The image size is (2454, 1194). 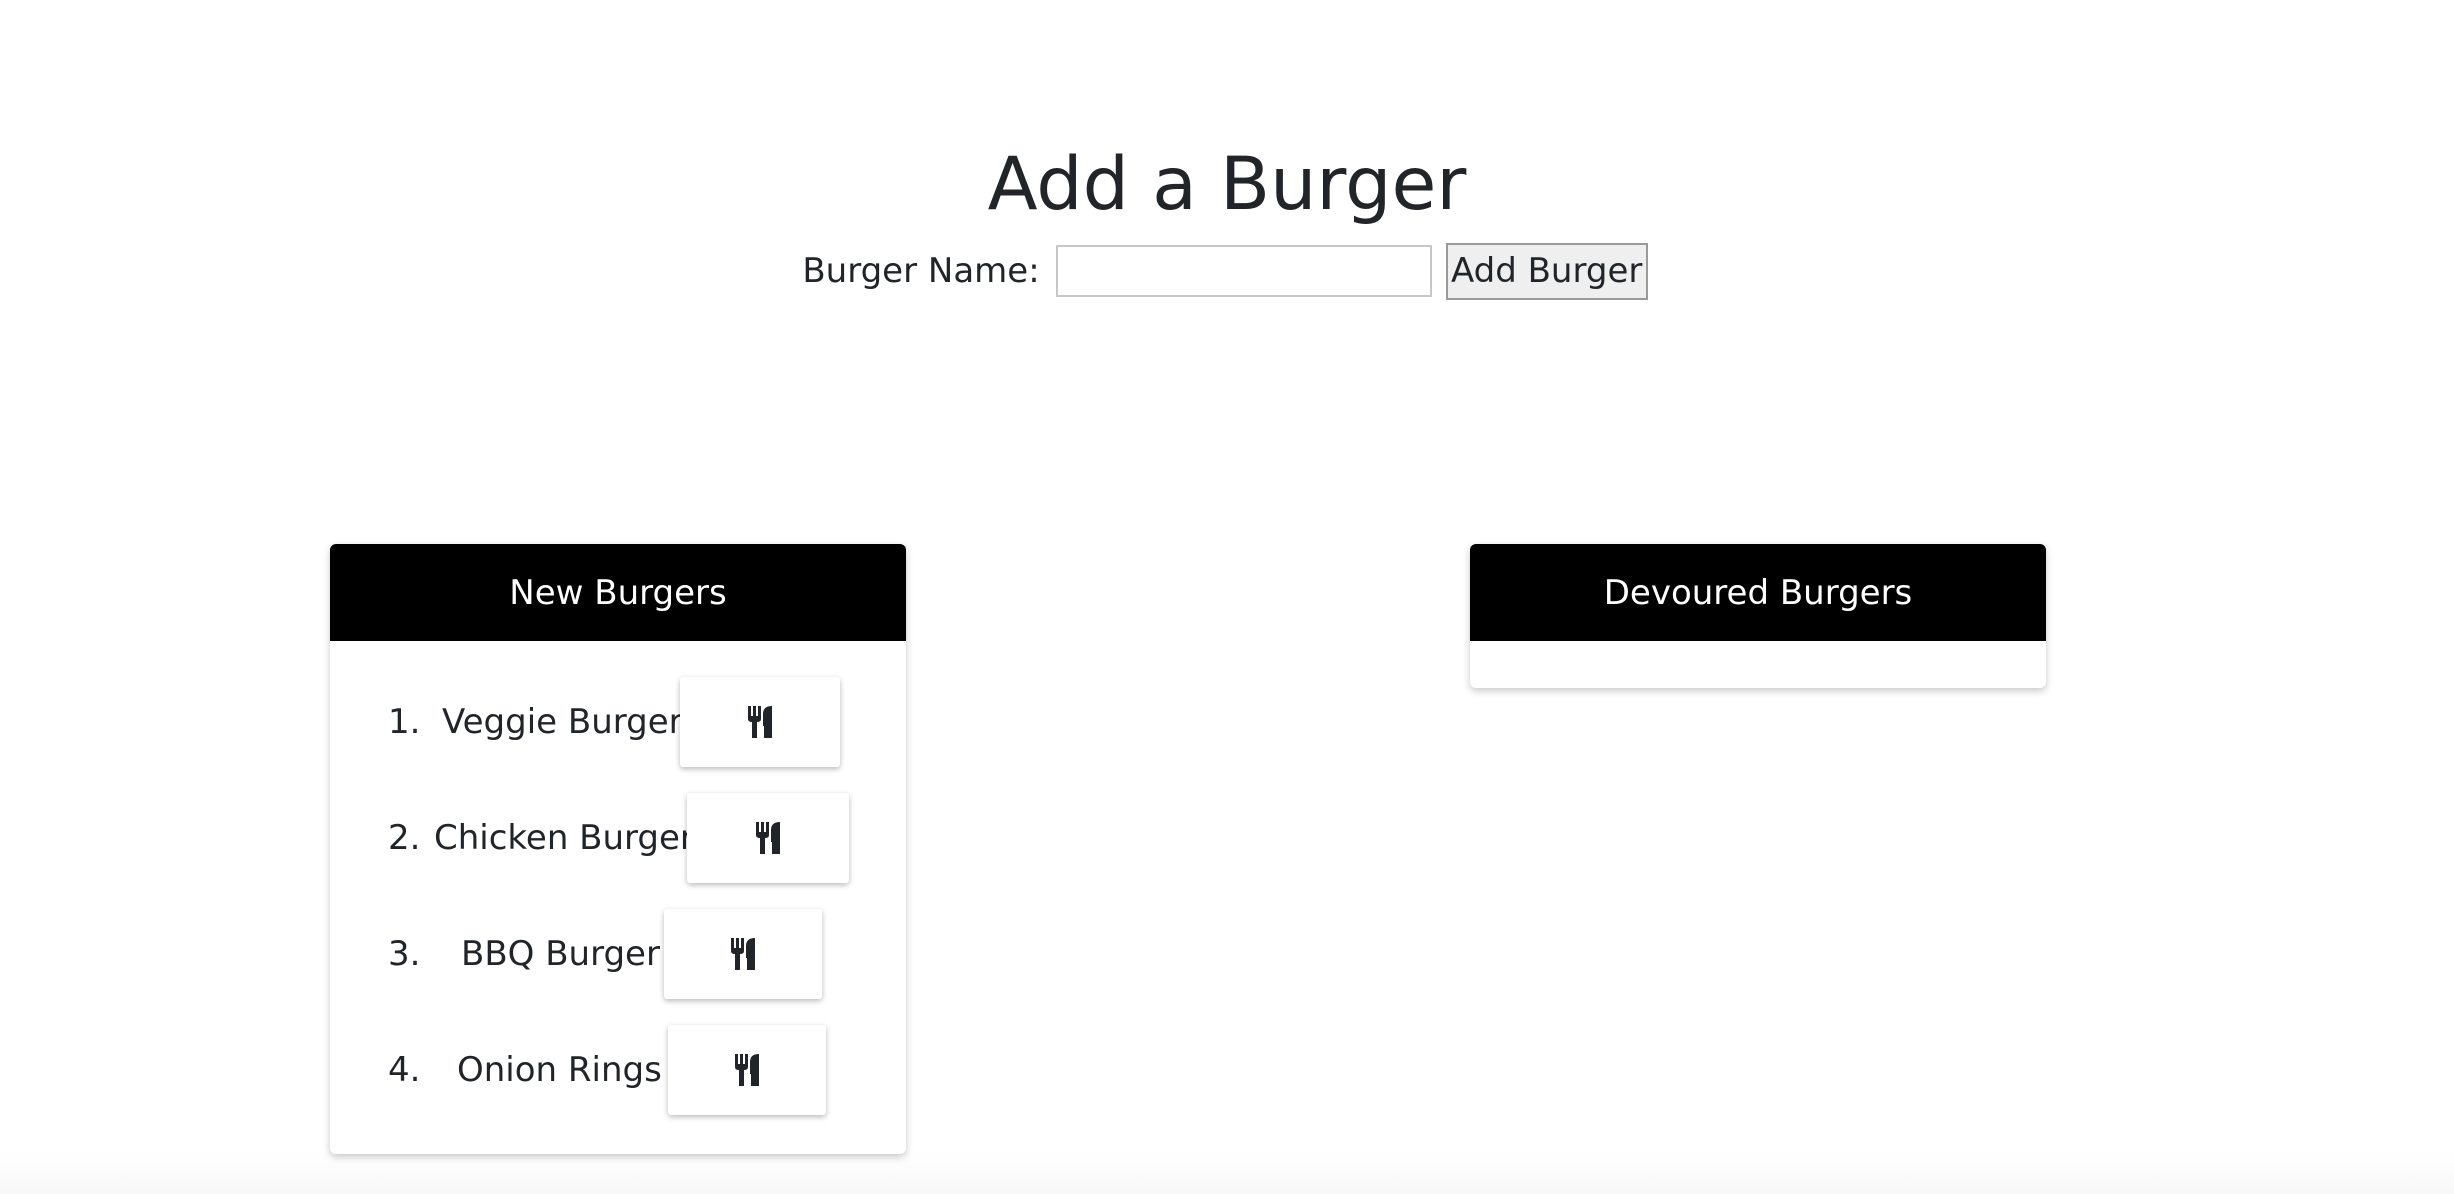 I want to click on burger-item: 2. Chicken Burger, so click(x=618, y=838).